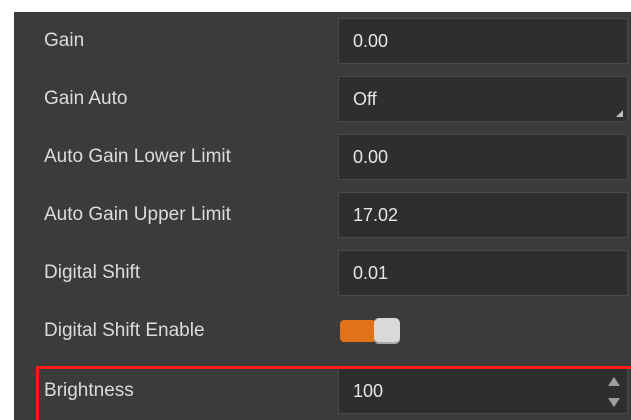 Image resolution: width=631 pixels, height=420 pixels. Describe the element at coordinates (358, 331) in the screenshot. I see `toggle-track` at that location.